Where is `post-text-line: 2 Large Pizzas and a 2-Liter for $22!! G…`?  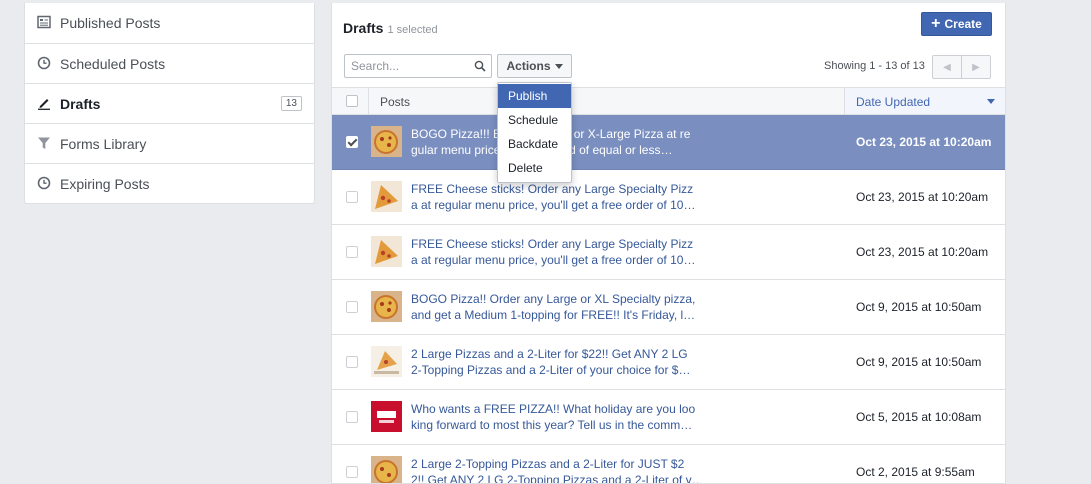
post-text-line: 2 Large Pizzas and a 2-Liter for $22!! G… is located at coordinates (549, 354).